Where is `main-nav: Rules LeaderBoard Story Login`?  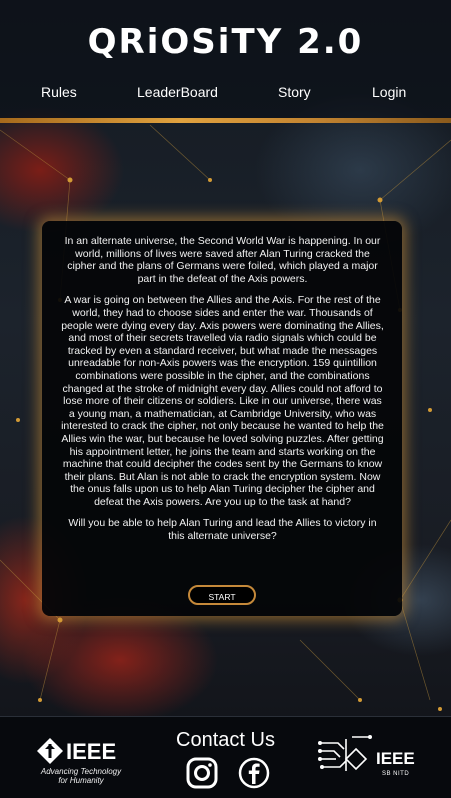
main-nav: Rules LeaderBoard Story Login is located at coordinates (225, 94).